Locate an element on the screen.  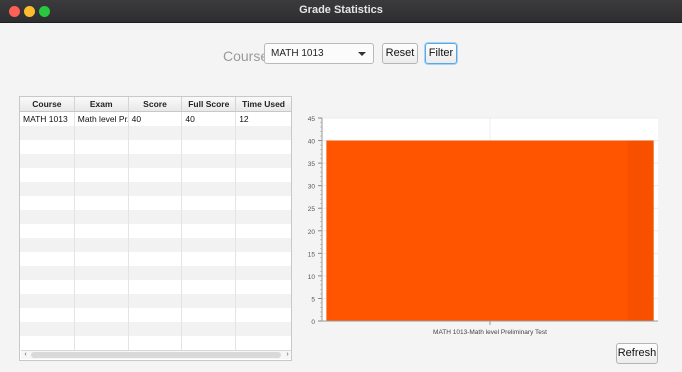
y-tick-label: 45 is located at coordinates (312, 119).